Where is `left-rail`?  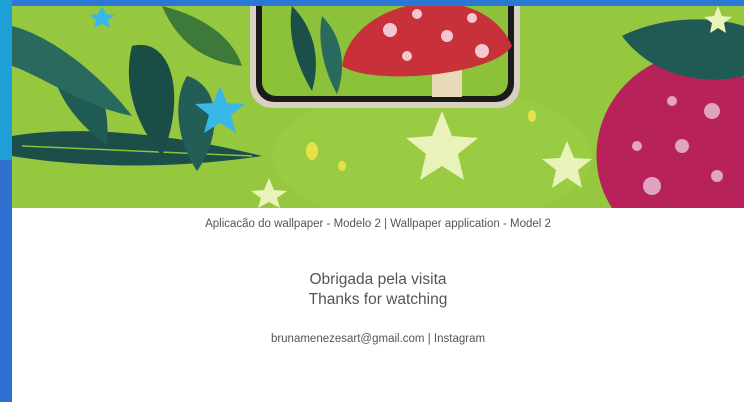
left-rail is located at coordinates (6, 201).